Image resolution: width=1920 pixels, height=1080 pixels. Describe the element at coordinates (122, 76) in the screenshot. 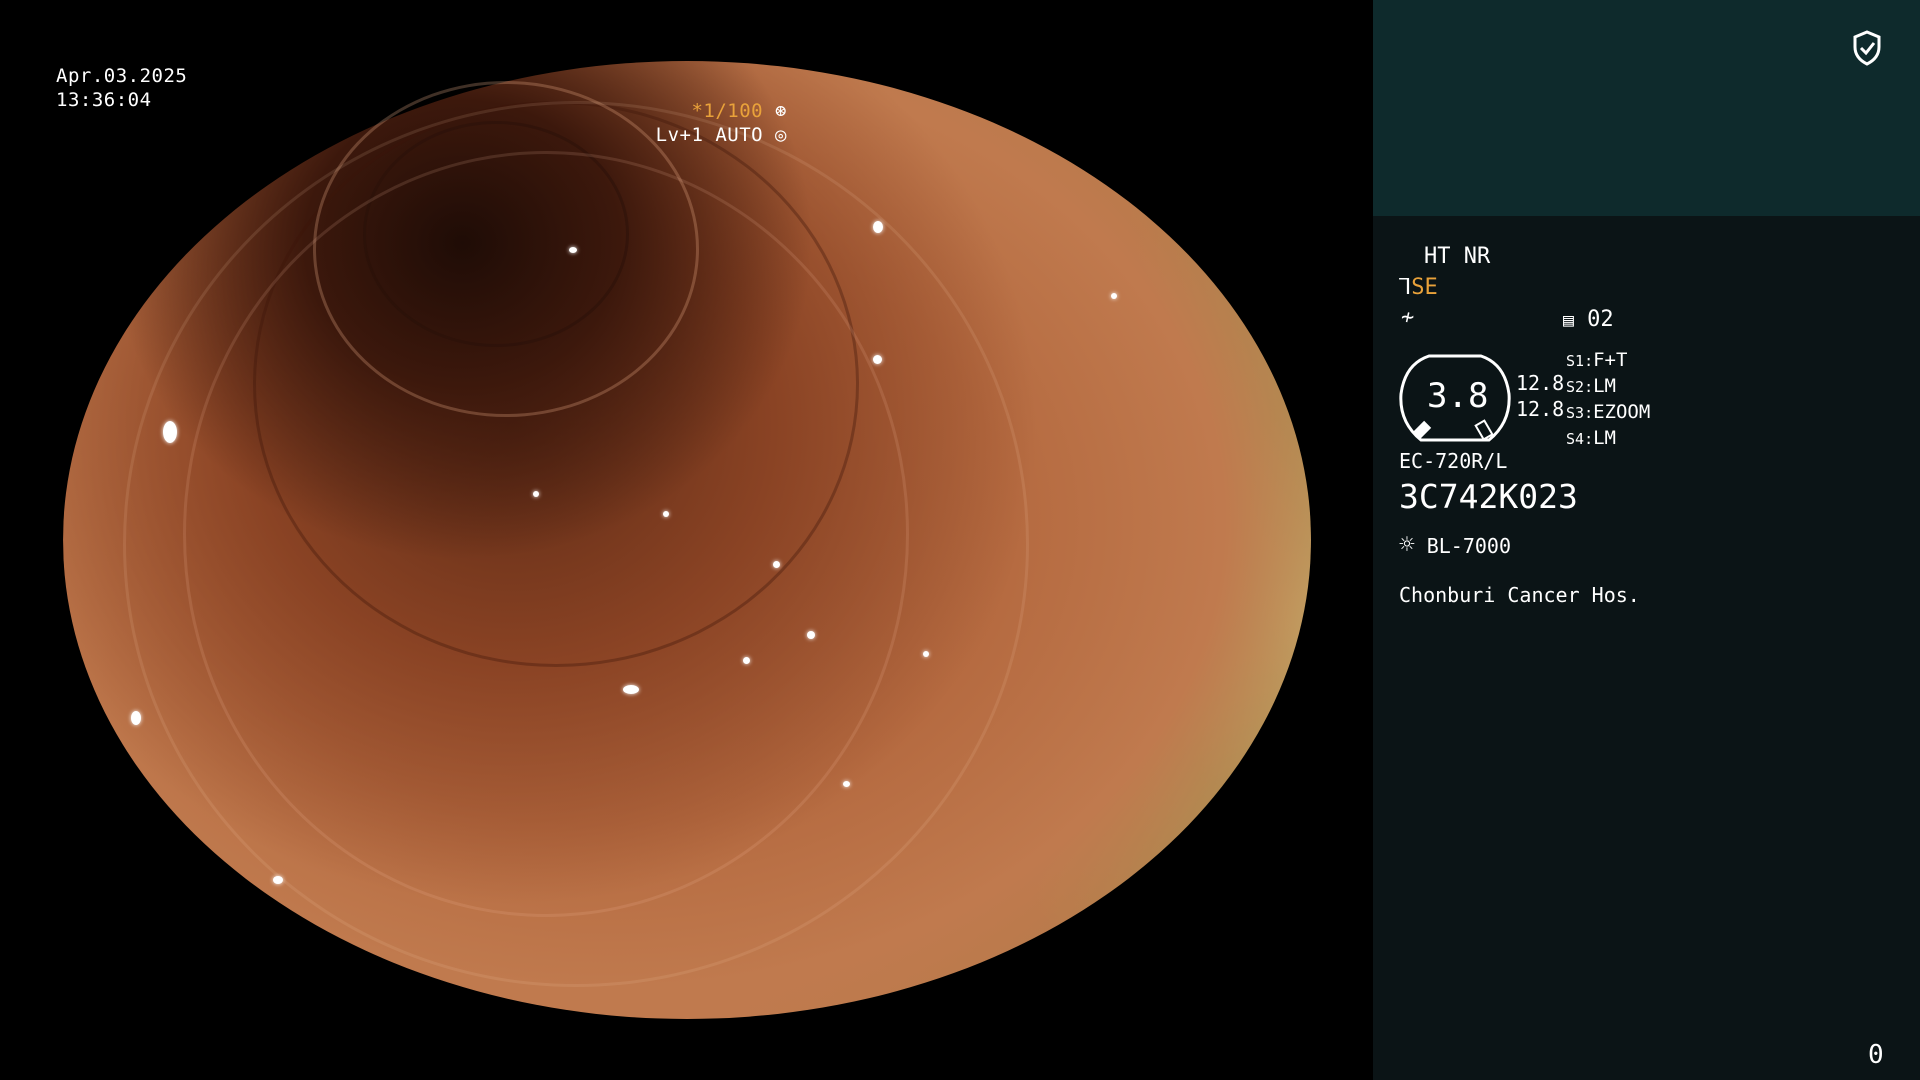

I see `date-label: Apr.03.2025` at that location.